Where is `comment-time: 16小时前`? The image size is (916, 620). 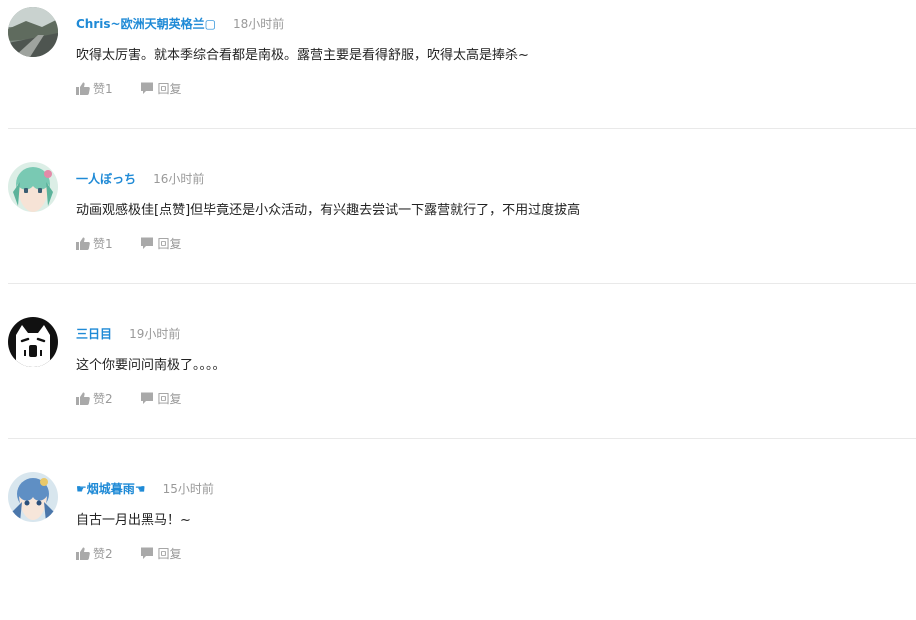 comment-time: 16小时前 is located at coordinates (179, 179).